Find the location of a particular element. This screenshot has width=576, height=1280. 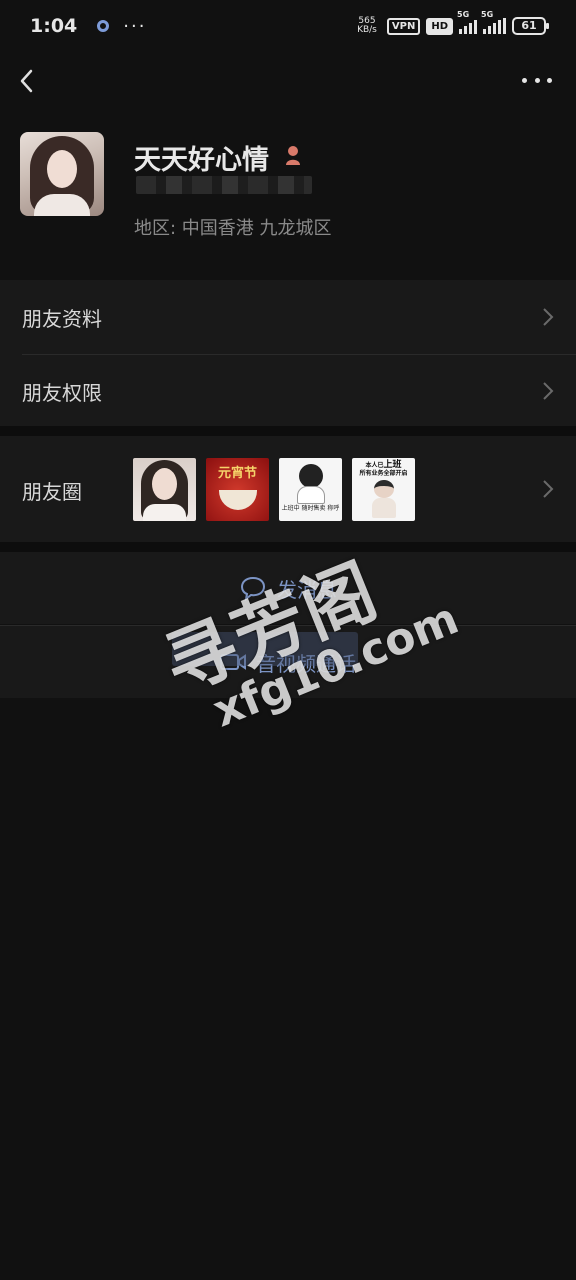

network-type-label-2: 5G is located at coordinates (487, 14).